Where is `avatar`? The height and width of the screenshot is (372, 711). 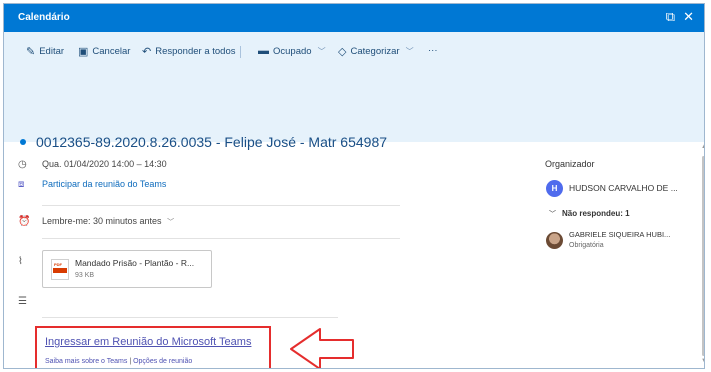
avatar is located at coordinates (554, 240).